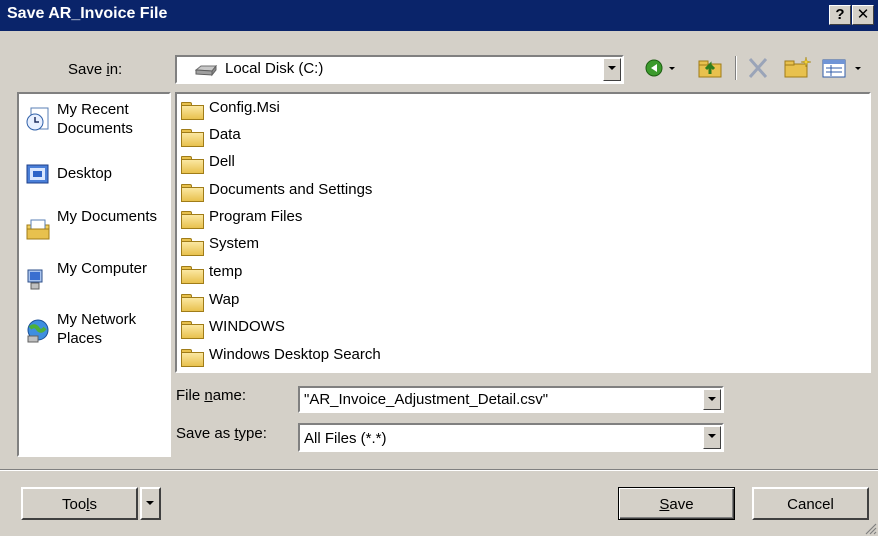  What do you see at coordinates (710, 68) in the screenshot?
I see `up-folder-icon` at bounding box center [710, 68].